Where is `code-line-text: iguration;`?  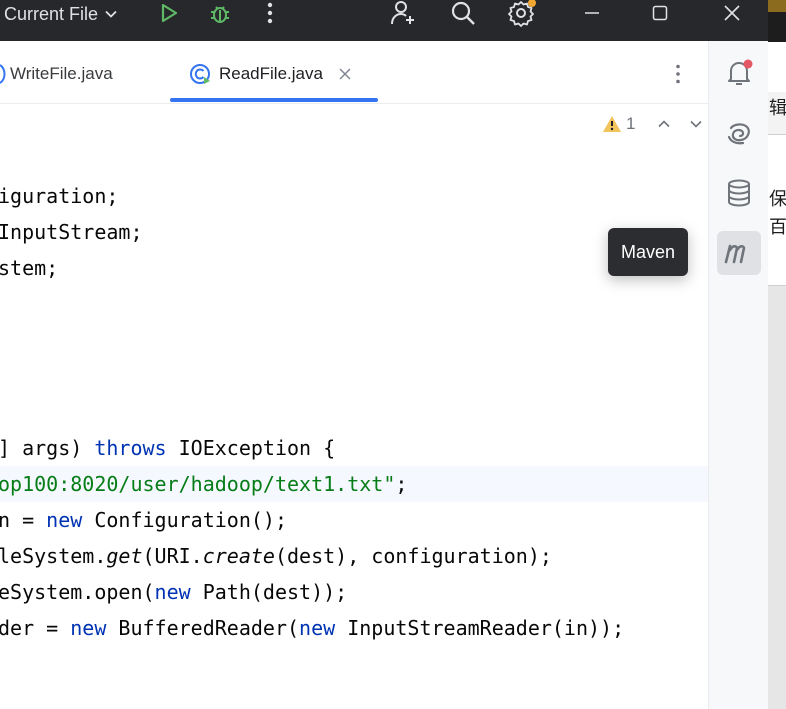
code-line-text: iguration; is located at coordinates (59, 196).